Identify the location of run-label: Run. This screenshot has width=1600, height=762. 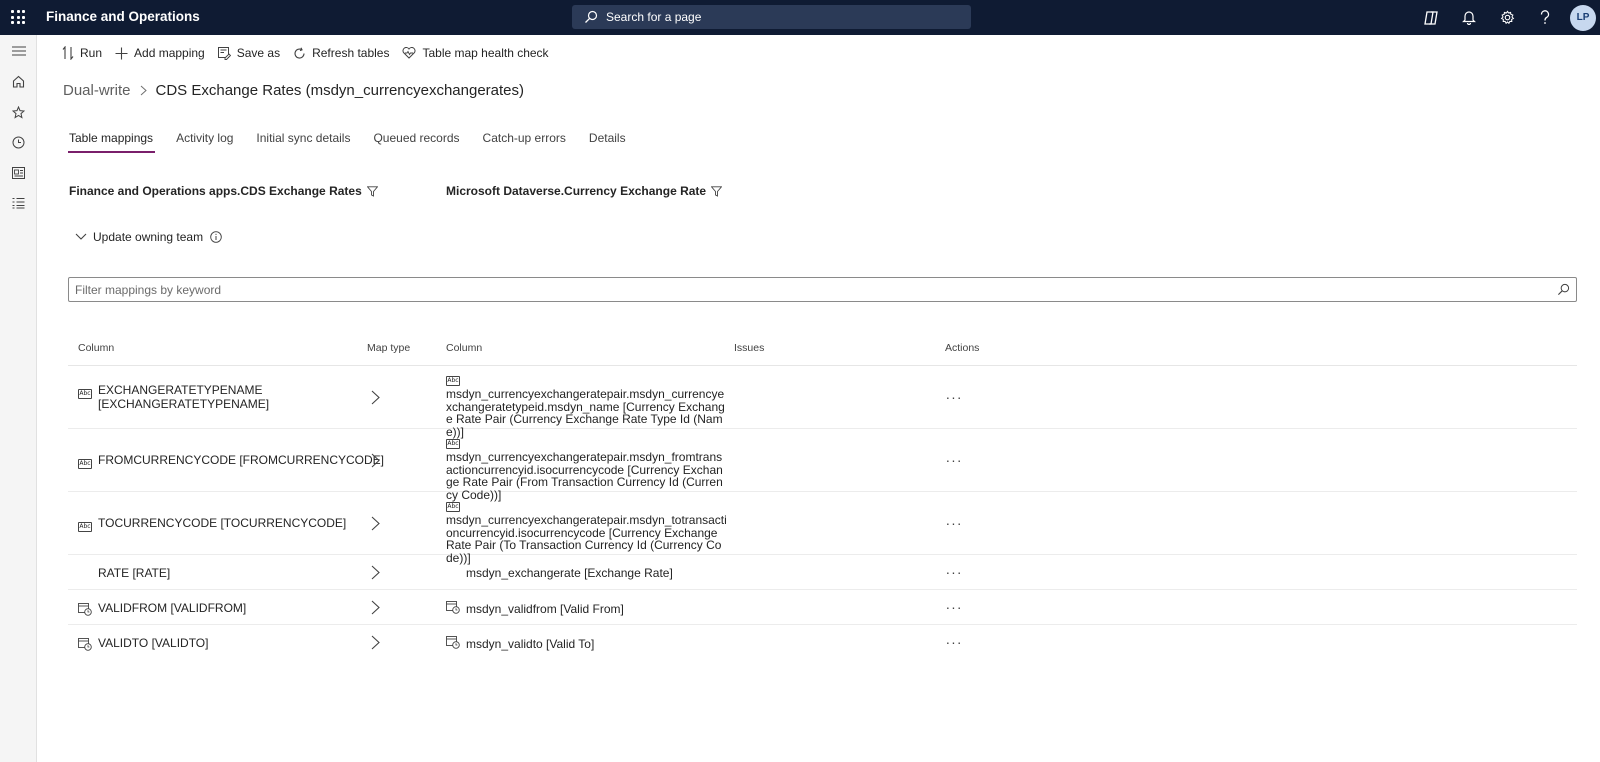
(91, 53).